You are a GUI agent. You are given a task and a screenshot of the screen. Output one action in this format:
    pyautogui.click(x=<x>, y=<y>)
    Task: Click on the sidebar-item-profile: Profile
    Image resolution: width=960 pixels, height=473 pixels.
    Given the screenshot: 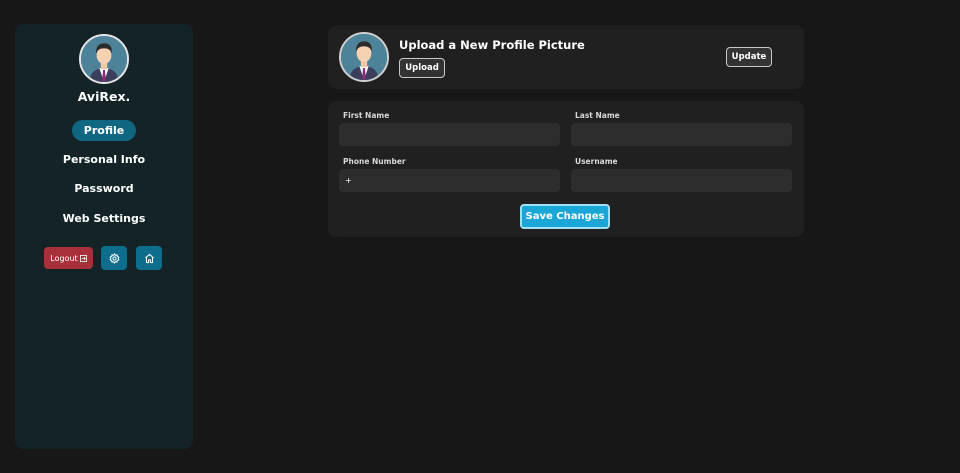 What is the action you would take?
    pyautogui.click(x=104, y=130)
    